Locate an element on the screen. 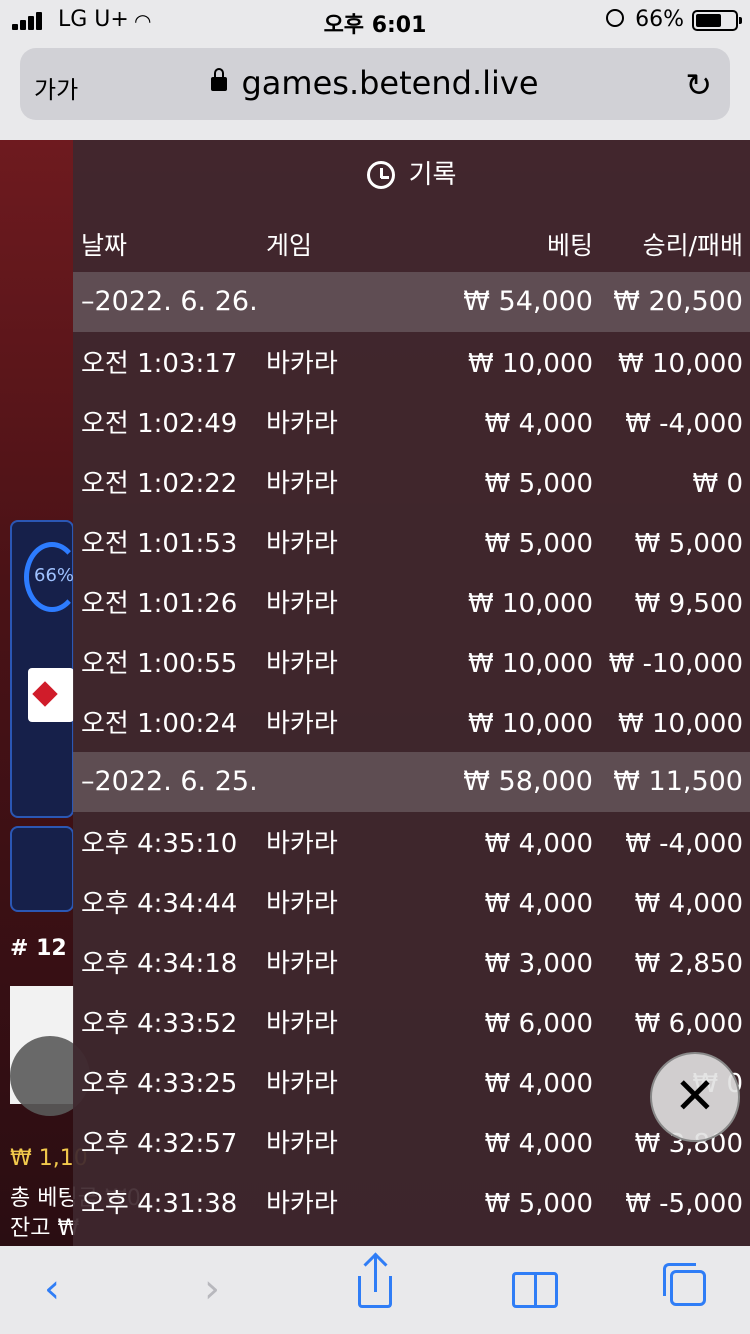 The image size is (750, 1334). history-row: 오후 4:31:38 바카라 ₩ 5,000 ₩ -5,000 is located at coordinates (411, 1204).